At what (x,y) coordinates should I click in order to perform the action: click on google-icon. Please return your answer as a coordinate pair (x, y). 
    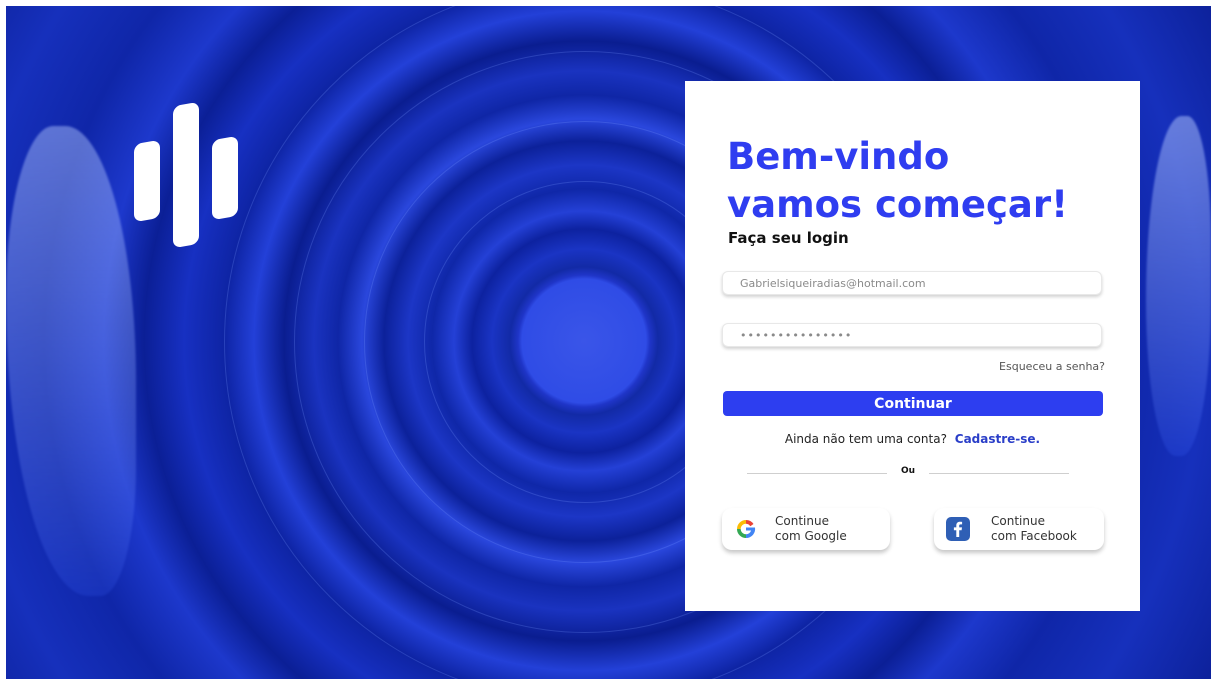
    Looking at the image, I should click on (746, 529).